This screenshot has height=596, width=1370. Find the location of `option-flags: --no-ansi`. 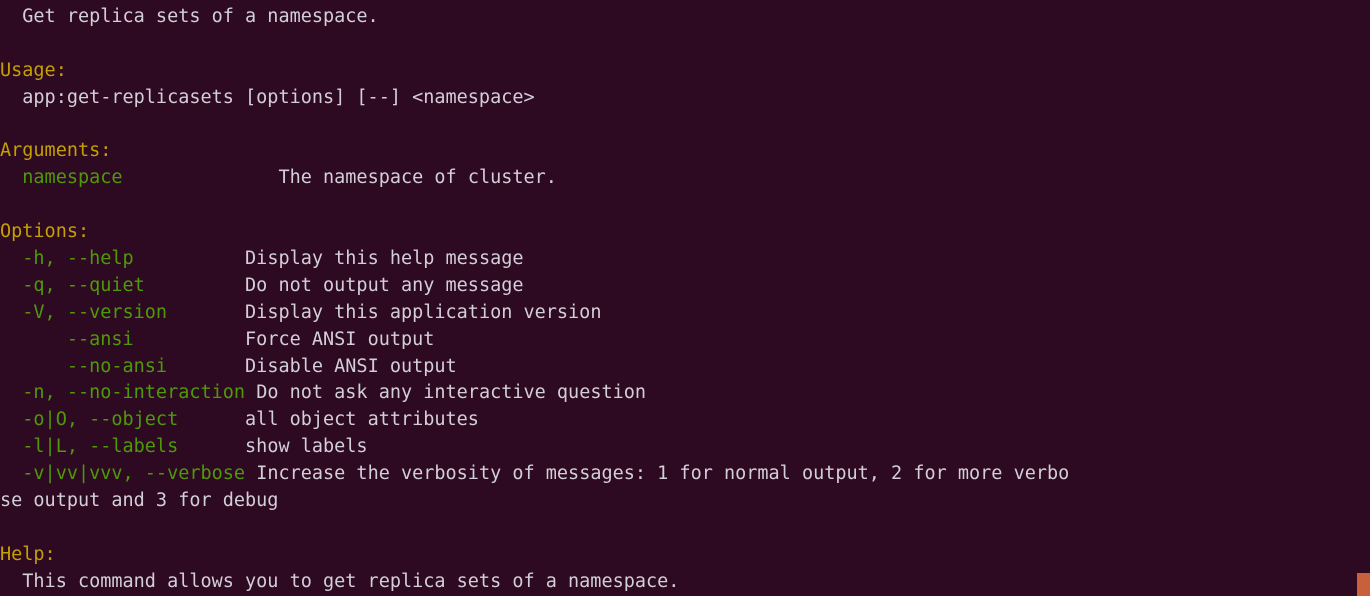

option-flags: --no-ansi is located at coordinates (84, 366).